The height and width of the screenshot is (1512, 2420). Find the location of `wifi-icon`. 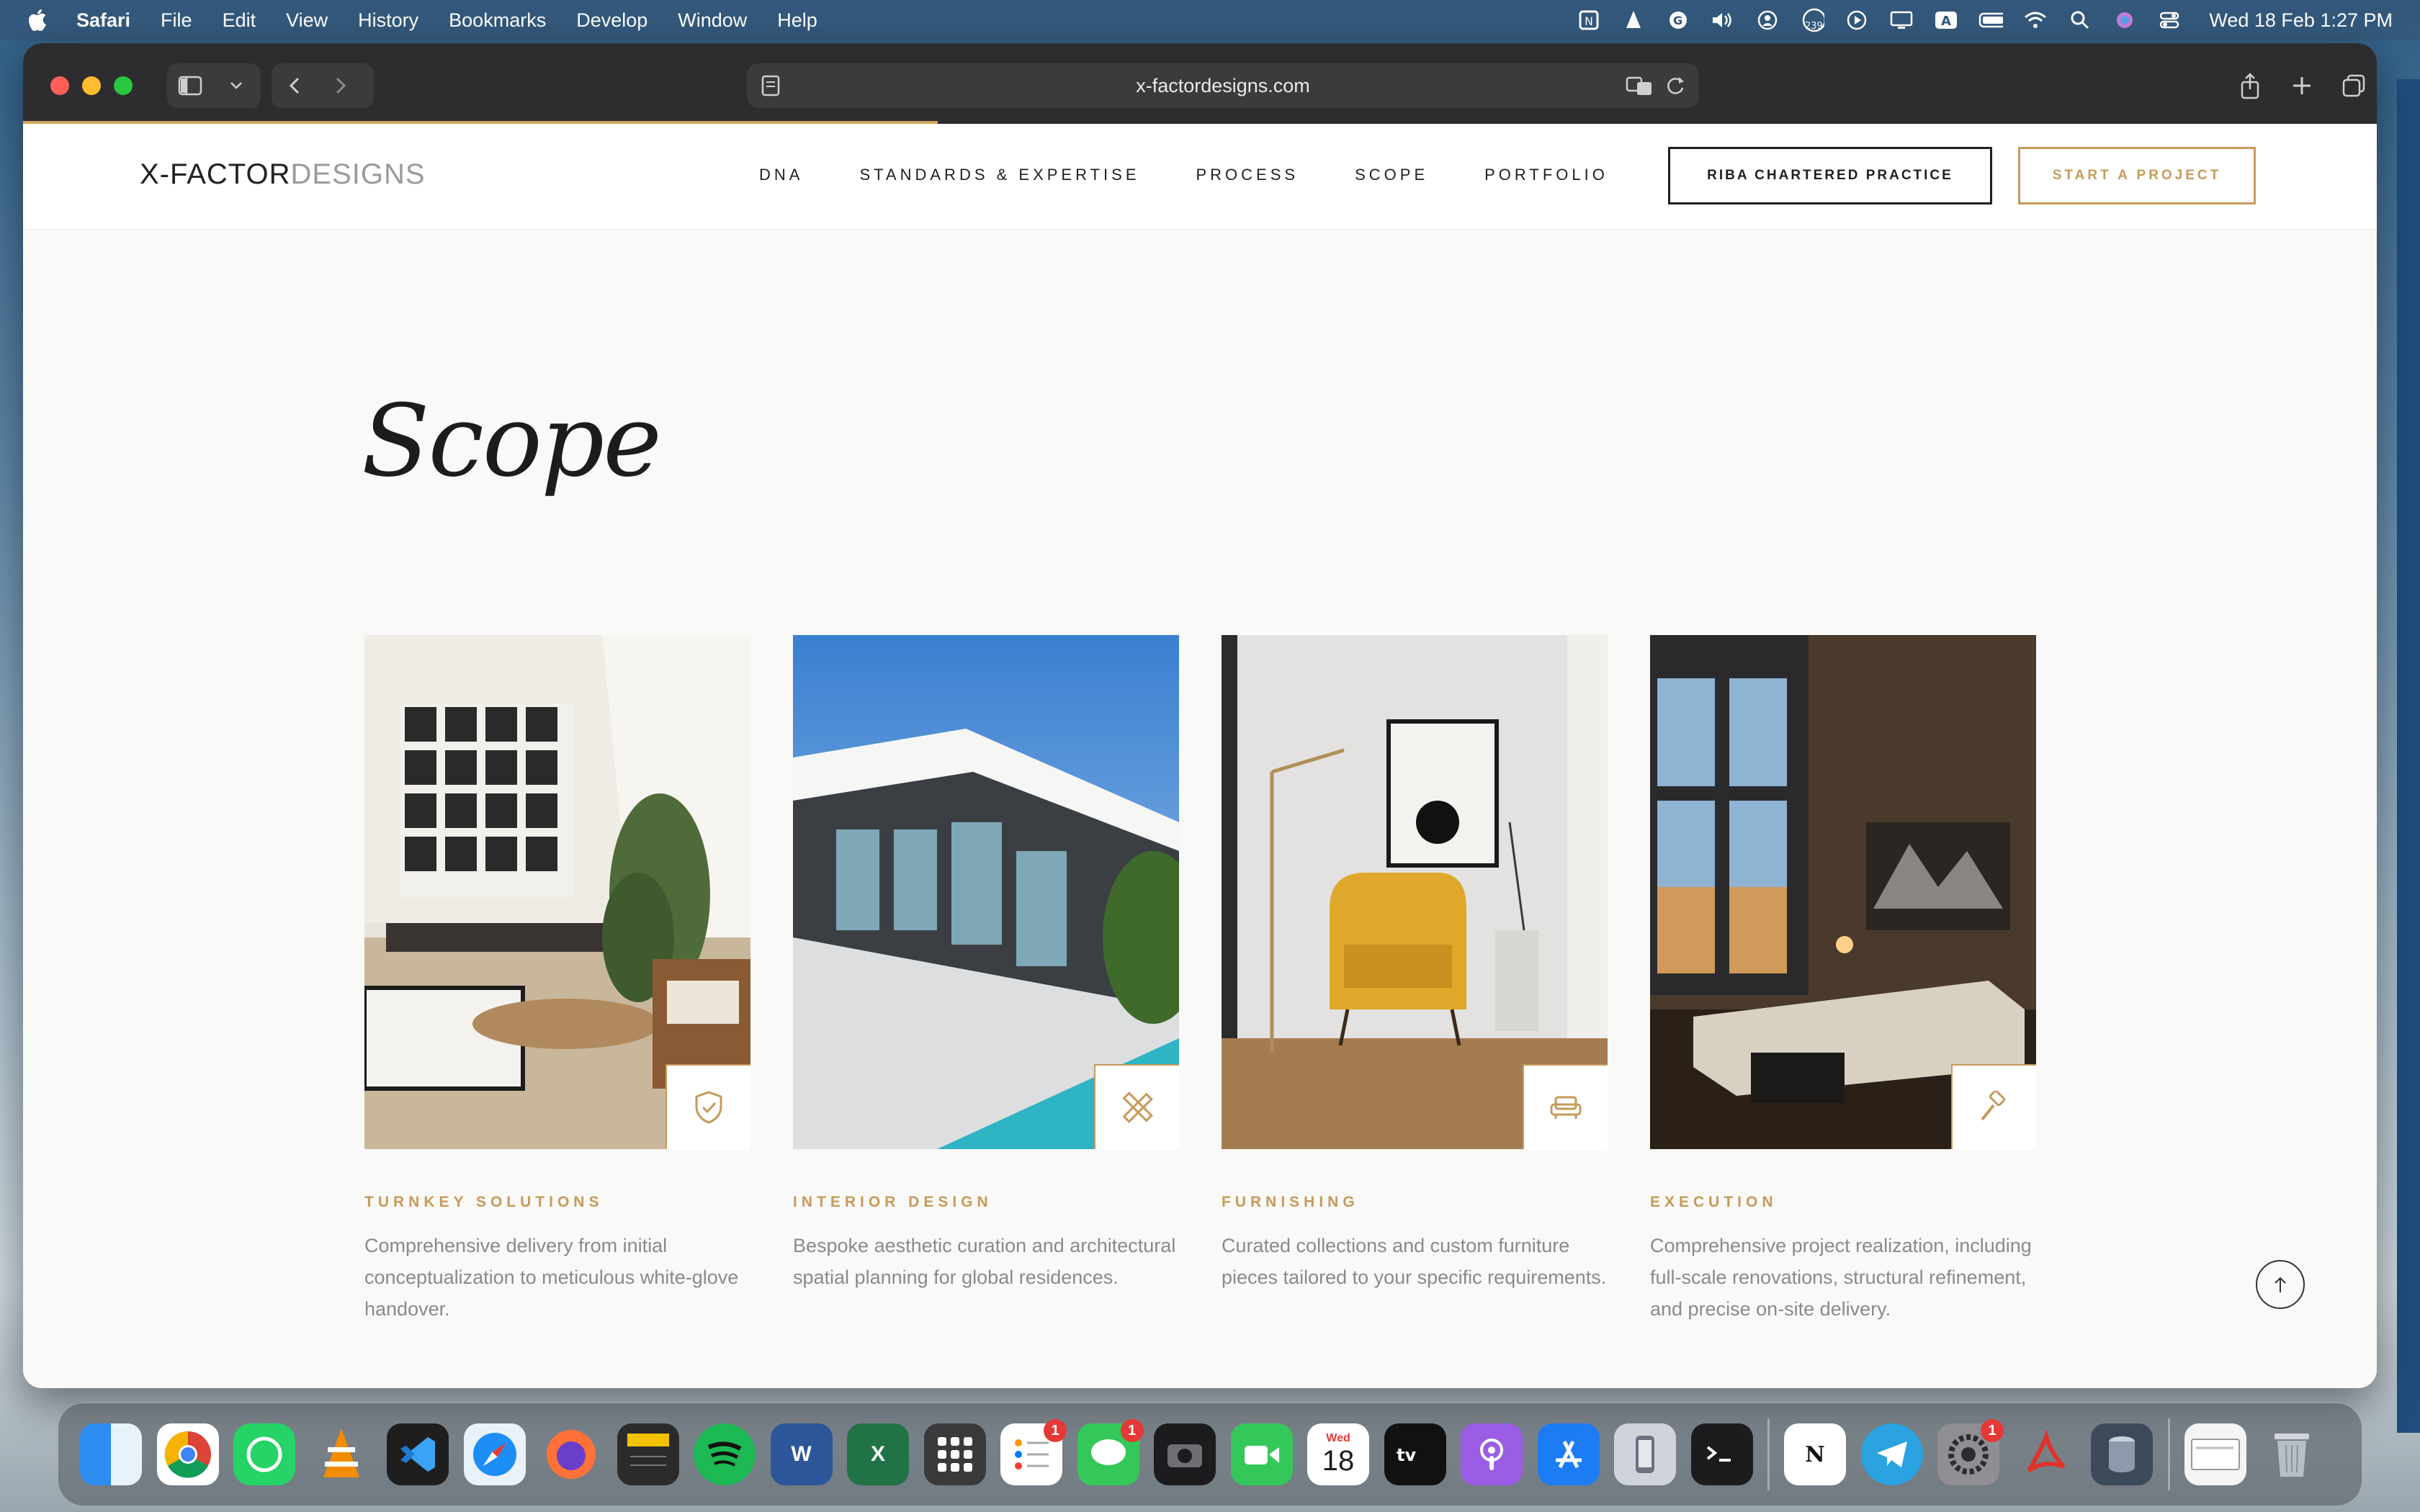

wifi-icon is located at coordinates (2035, 20).